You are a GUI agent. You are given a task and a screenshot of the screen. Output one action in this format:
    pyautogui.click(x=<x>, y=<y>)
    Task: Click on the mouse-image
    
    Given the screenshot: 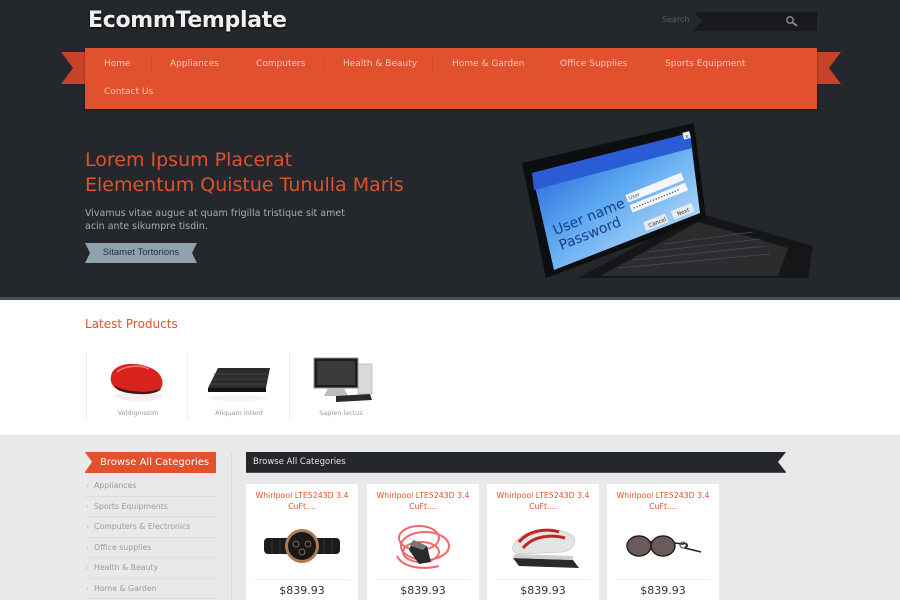 What is the action you would take?
    pyautogui.click(x=136, y=382)
    